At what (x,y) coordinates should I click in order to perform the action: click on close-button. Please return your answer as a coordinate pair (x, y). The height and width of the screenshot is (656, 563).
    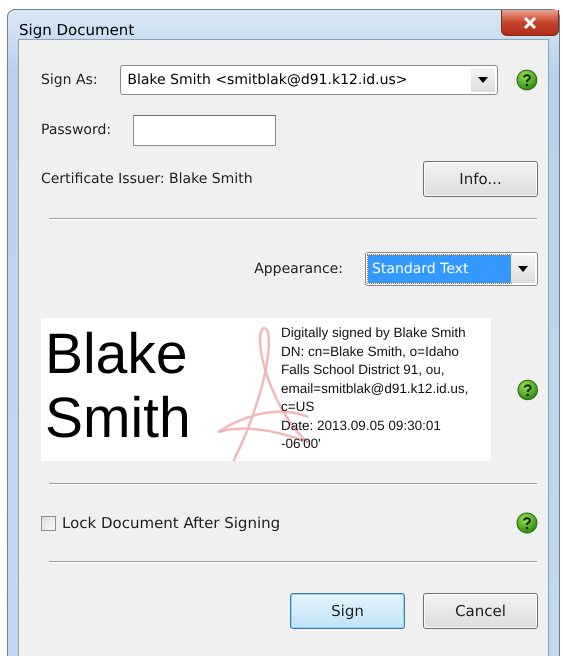
    Looking at the image, I should click on (530, 23).